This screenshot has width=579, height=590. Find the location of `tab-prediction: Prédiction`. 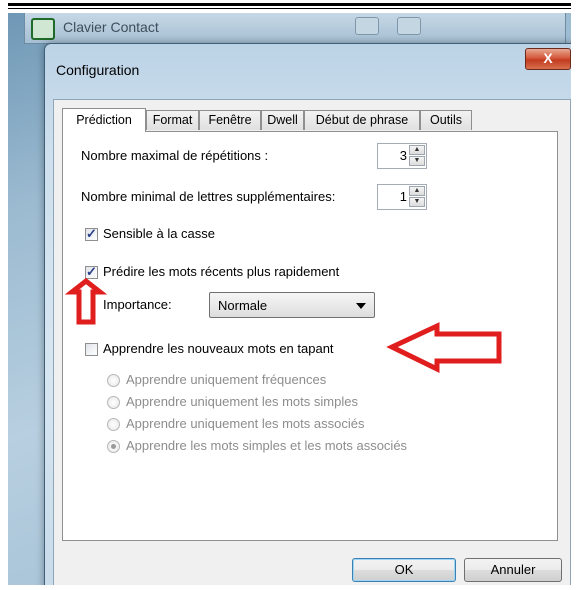

tab-prediction: Prédiction is located at coordinates (104, 120).